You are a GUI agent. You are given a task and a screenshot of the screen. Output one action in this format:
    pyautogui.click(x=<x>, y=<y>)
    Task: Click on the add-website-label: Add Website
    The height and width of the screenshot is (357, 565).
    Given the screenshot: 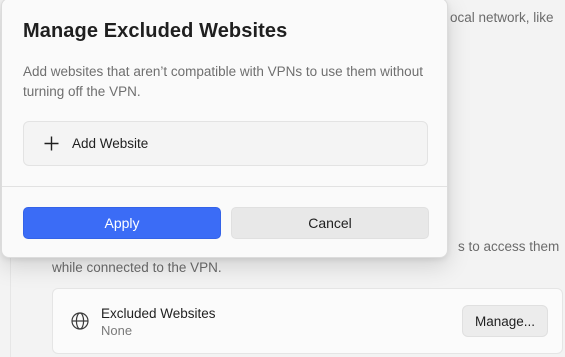 What is the action you would take?
    pyautogui.click(x=110, y=143)
    